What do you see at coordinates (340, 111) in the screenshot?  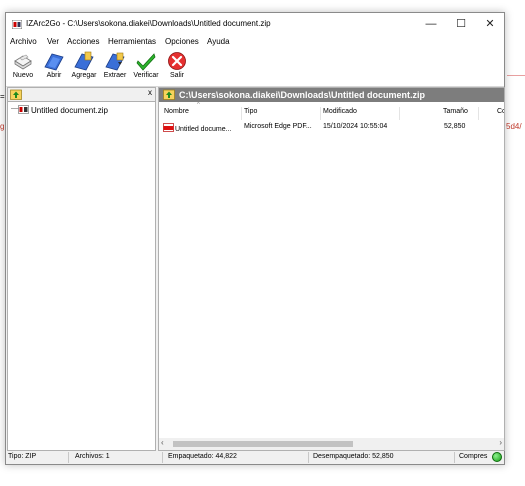 I see `column-header-modified: Modificado` at bounding box center [340, 111].